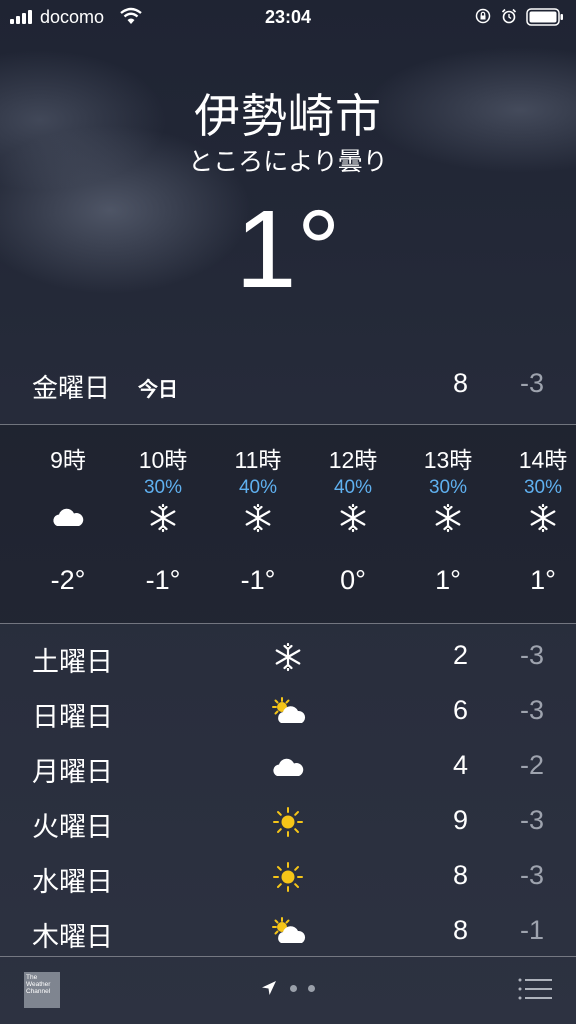 The image size is (576, 1024). What do you see at coordinates (448, 460) in the screenshot?
I see `hour-label: 13時` at bounding box center [448, 460].